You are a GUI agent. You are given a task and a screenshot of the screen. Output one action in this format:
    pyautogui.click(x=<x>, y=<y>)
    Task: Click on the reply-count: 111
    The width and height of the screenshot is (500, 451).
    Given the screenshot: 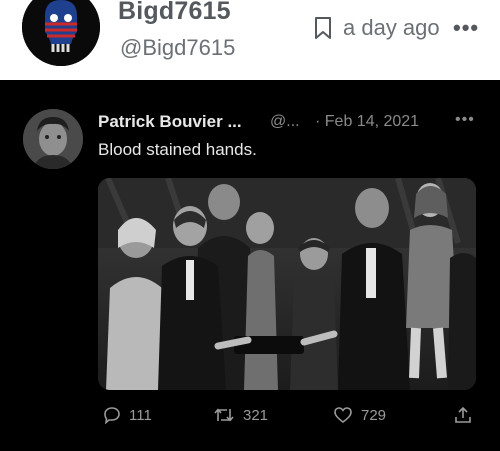 What is the action you would take?
    pyautogui.click(x=140, y=415)
    